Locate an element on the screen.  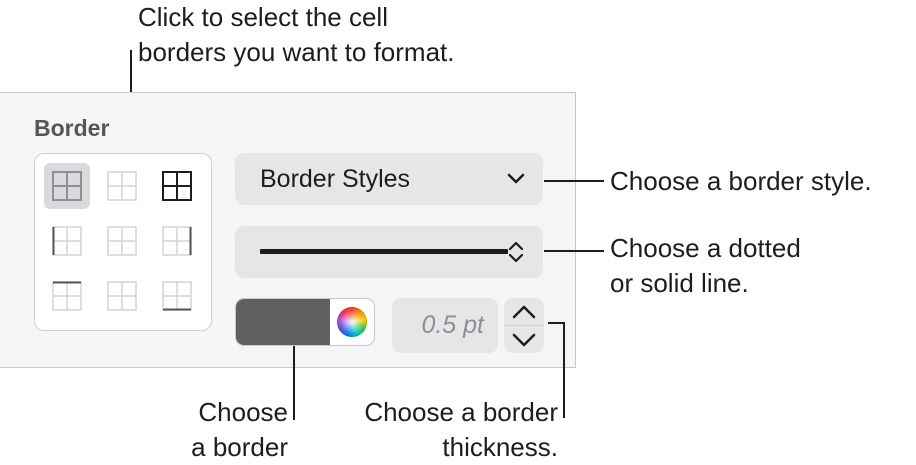
border-selector is located at coordinates (123, 242).